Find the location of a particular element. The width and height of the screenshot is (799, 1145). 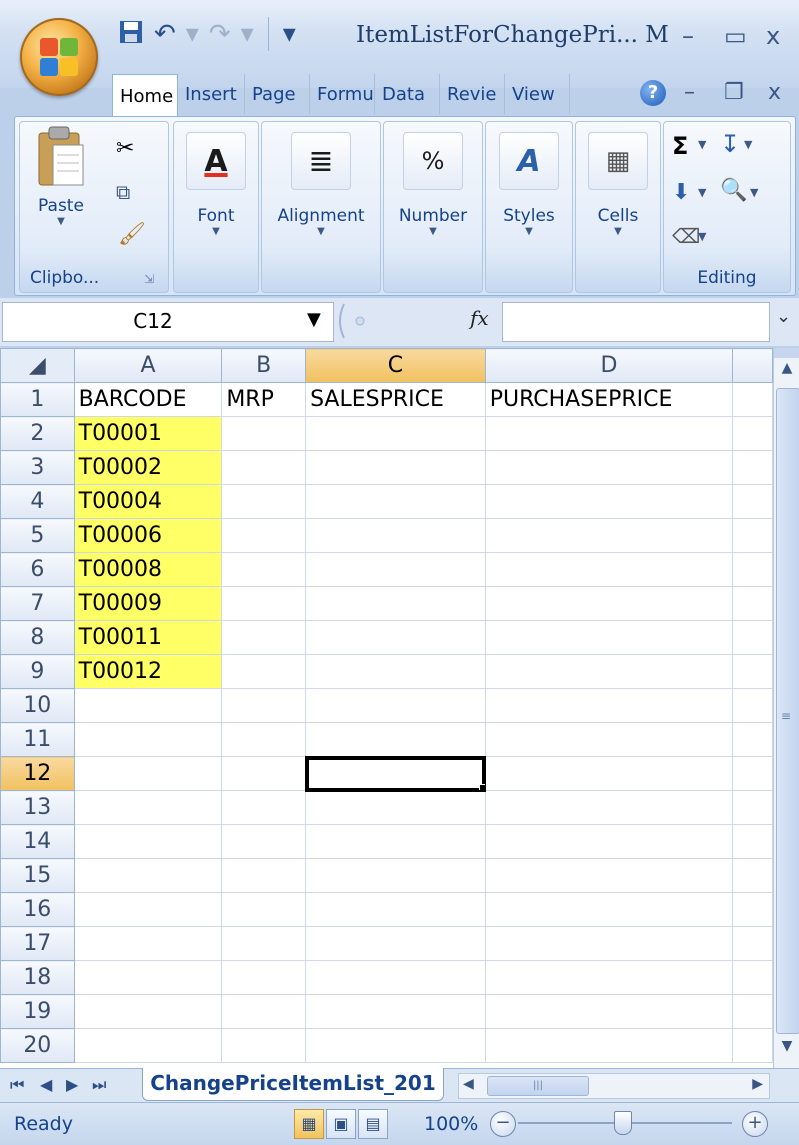

row-header-16: 16 is located at coordinates (37, 909).